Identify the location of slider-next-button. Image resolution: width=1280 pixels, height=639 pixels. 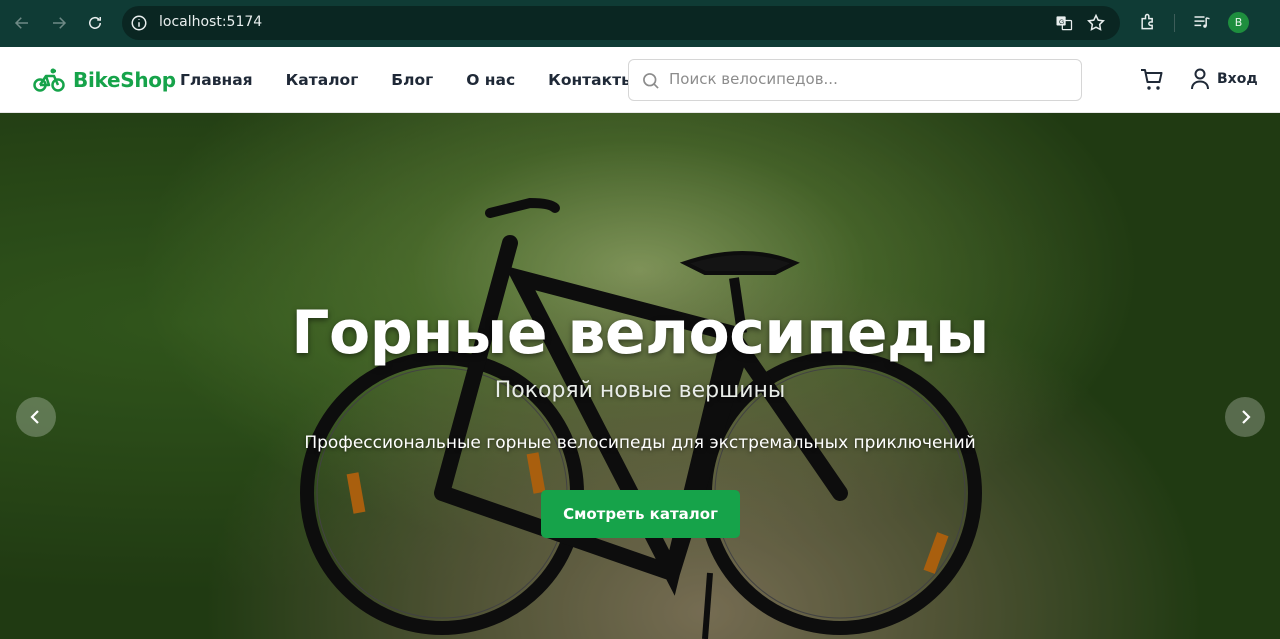
(1245, 417).